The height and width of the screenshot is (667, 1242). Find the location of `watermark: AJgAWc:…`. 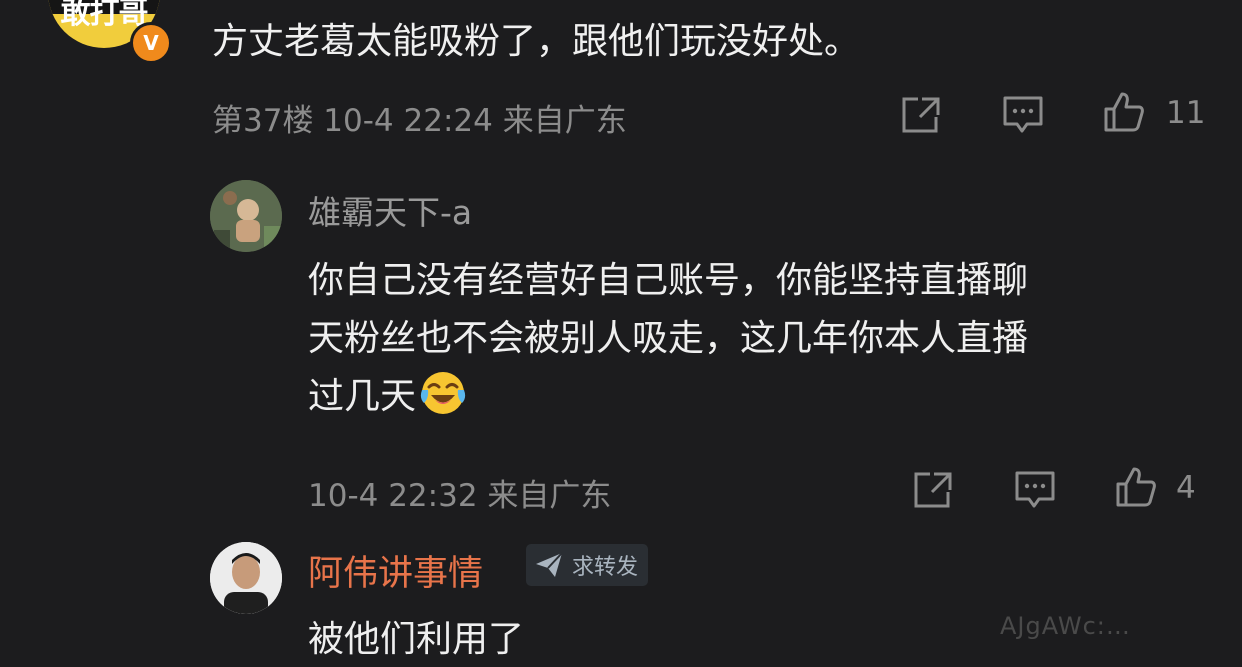

watermark: AJgAWc:… is located at coordinates (1065, 626).